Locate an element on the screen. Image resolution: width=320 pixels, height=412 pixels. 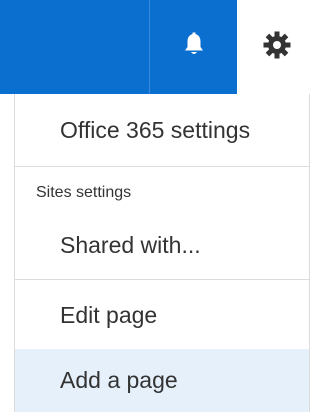
top-bar-empty-area is located at coordinates (74, 47).